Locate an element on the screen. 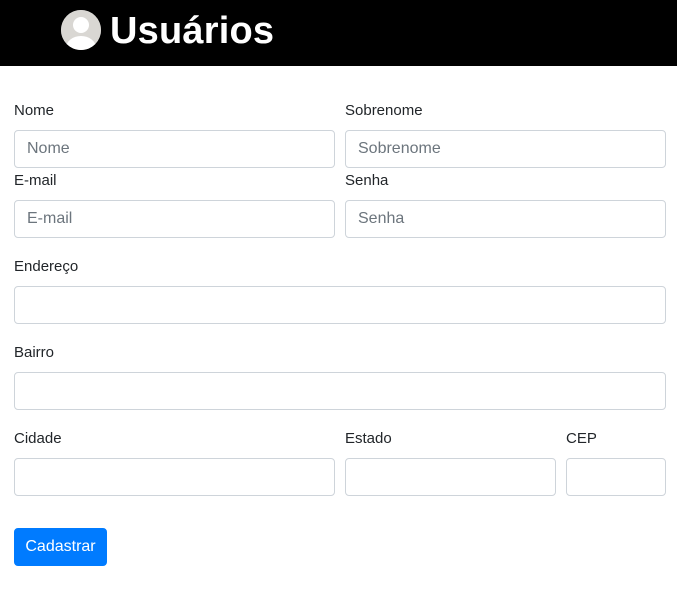  estado-input is located at coordinates (450, 477).